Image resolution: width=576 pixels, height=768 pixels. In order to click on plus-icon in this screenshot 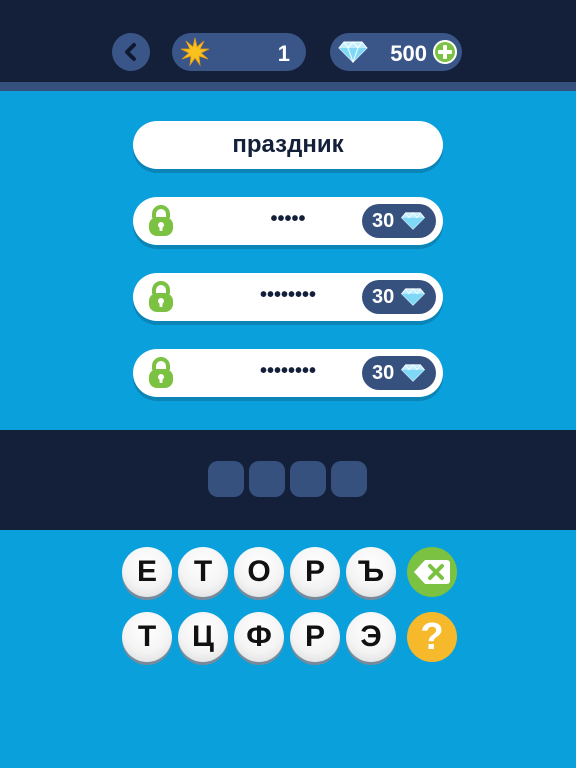, I will do `click(445, 52)`.